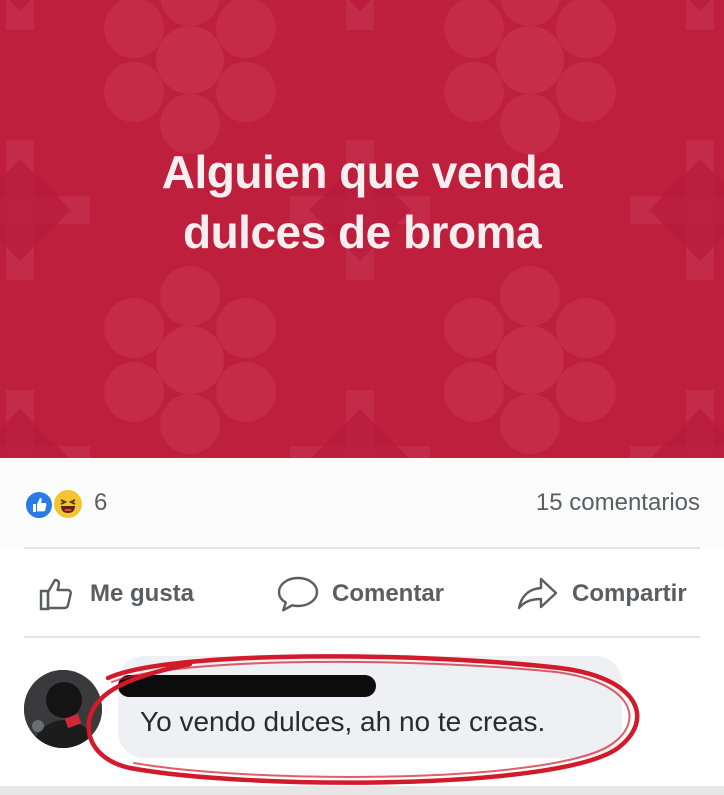  I want to click on bottom-divider, so click(362, 790).